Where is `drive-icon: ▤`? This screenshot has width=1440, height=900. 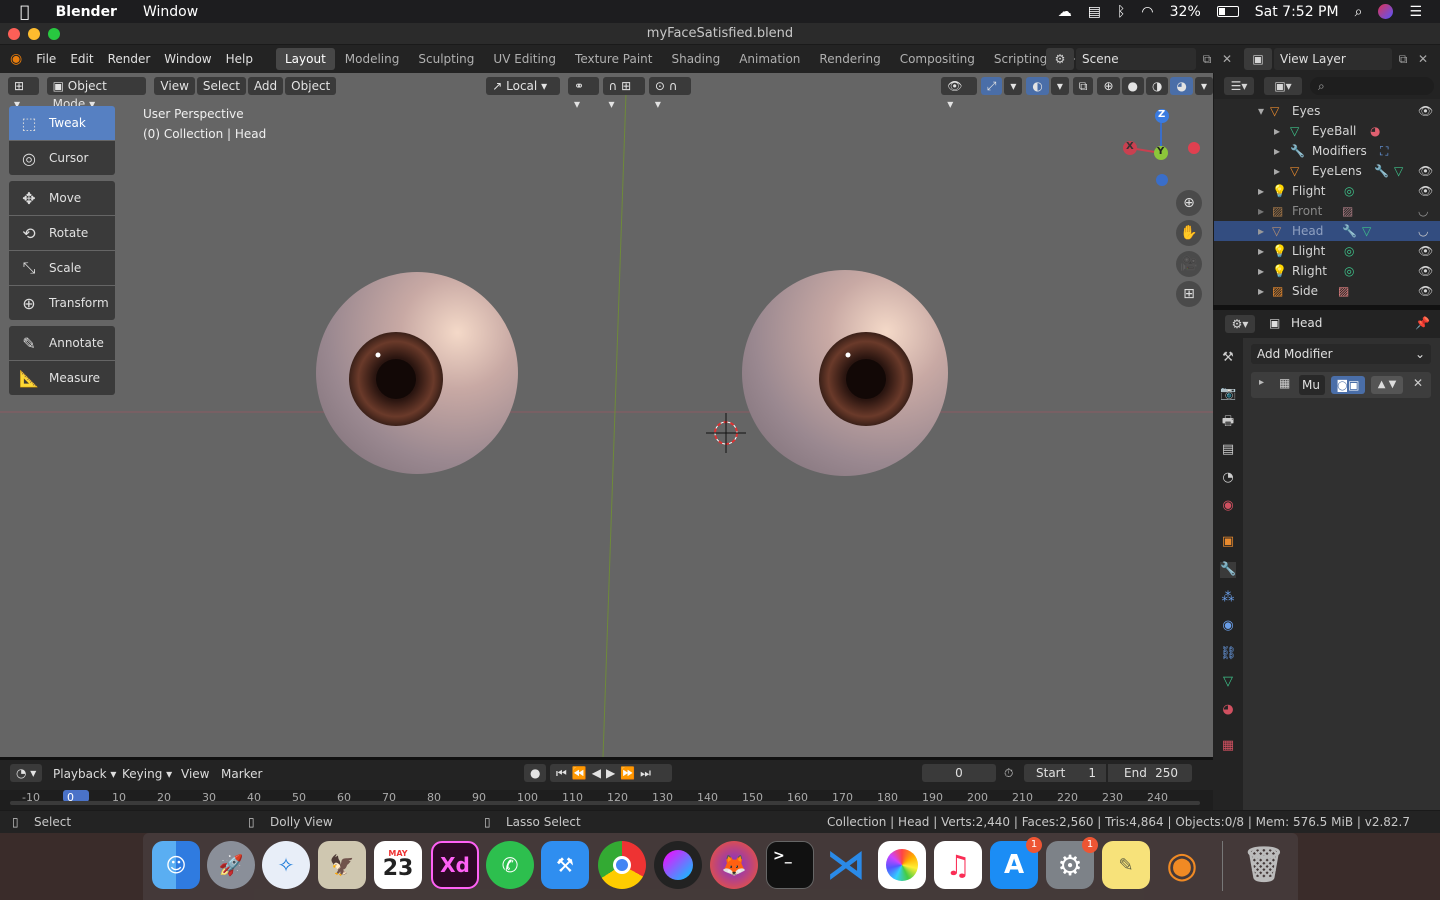
drive-icon: ▤ is located at coordinates (1094, 12).